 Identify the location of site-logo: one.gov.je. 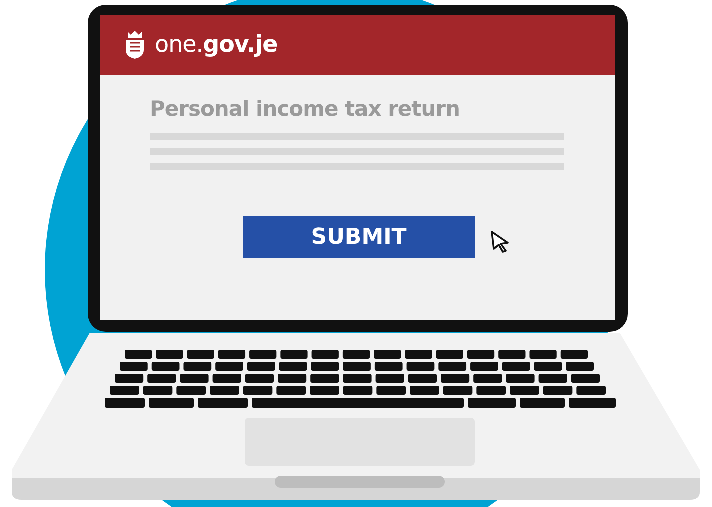
(216, 45).